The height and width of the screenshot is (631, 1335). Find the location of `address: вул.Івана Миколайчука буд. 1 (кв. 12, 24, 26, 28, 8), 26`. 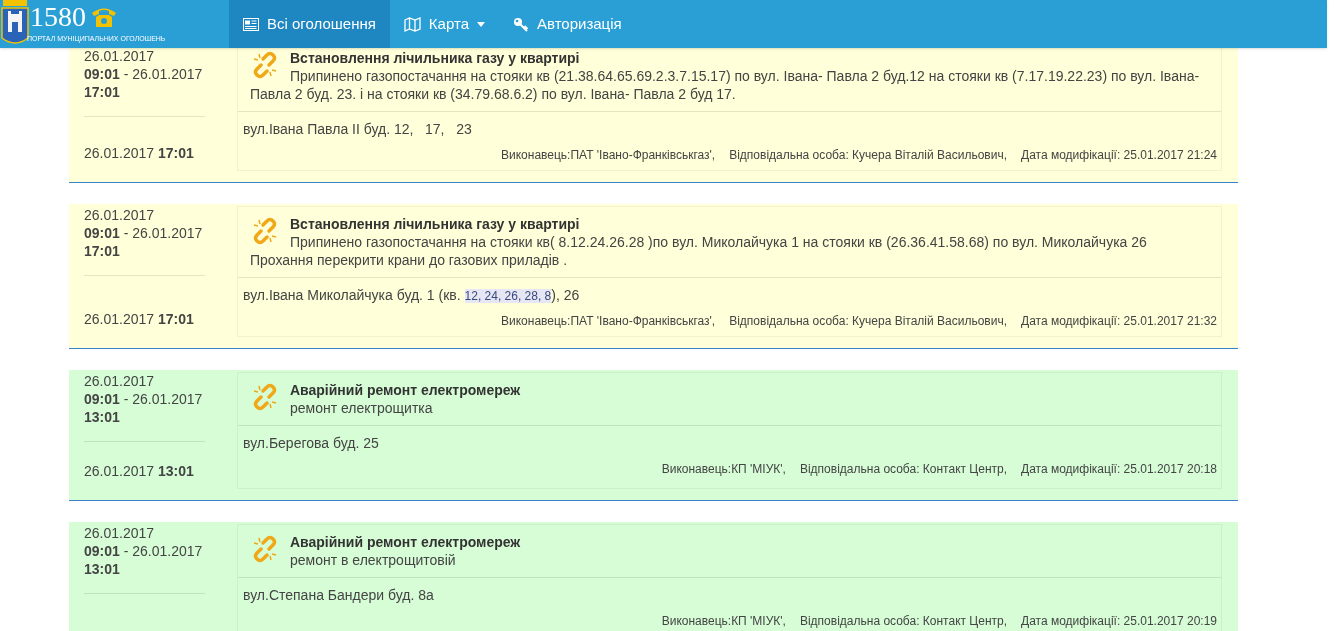

address: вул.Івана Миколайчука буд. 1 (кв. 12, 24, 26, 28, 8), 26 is located at coordinates (411, 295).